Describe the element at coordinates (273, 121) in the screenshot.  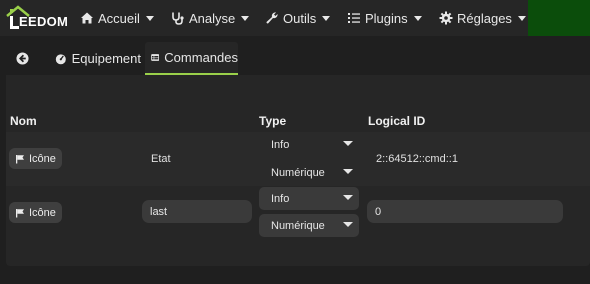
I see `column-header-type: Type` at that location.